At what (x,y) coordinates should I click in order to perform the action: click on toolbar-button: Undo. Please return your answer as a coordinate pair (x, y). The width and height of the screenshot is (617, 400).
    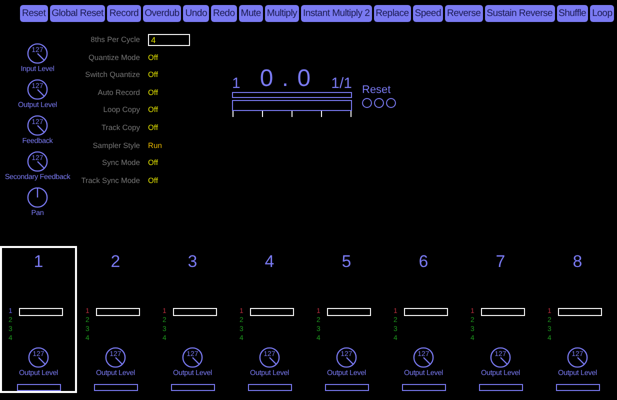
    Looking at the image, I should click on (196, 13).